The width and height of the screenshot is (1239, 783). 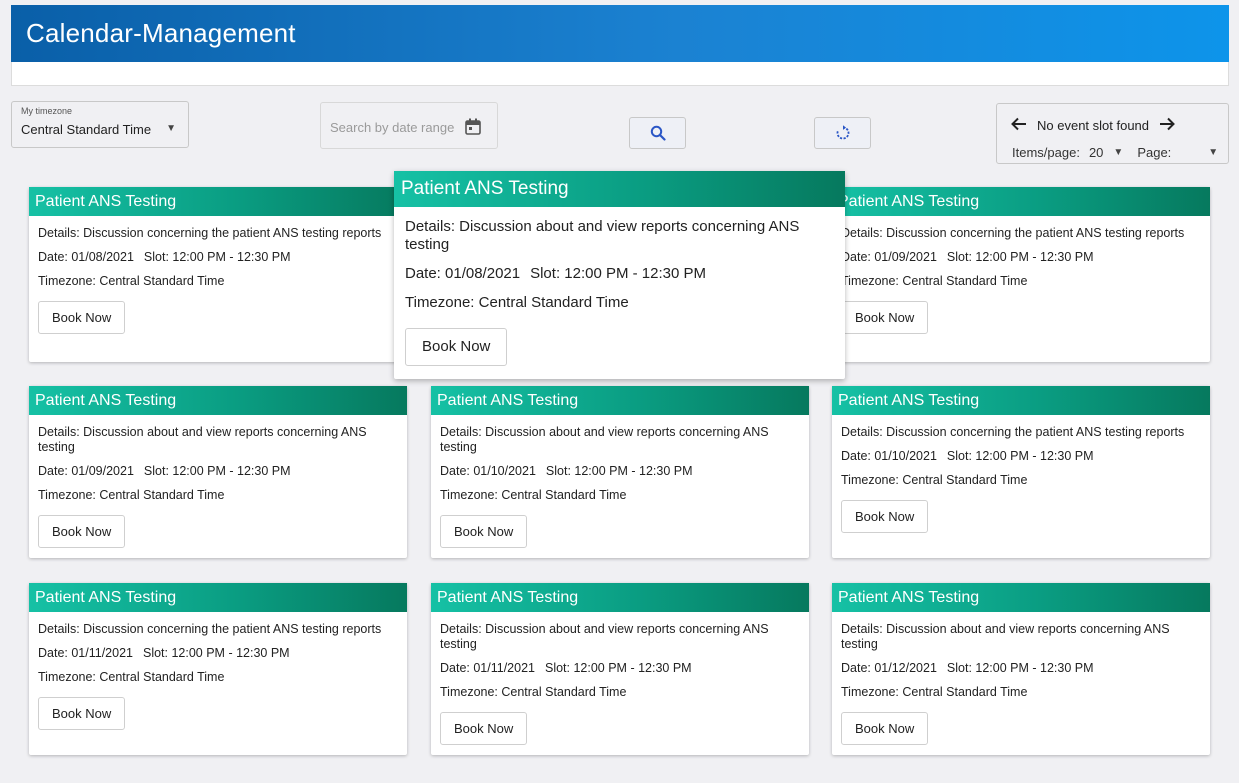 What do you see at coordinates (86, 129) in the screenshot?
I see `timezone-value: Central Standard Time` at bounding box center [86, 129].